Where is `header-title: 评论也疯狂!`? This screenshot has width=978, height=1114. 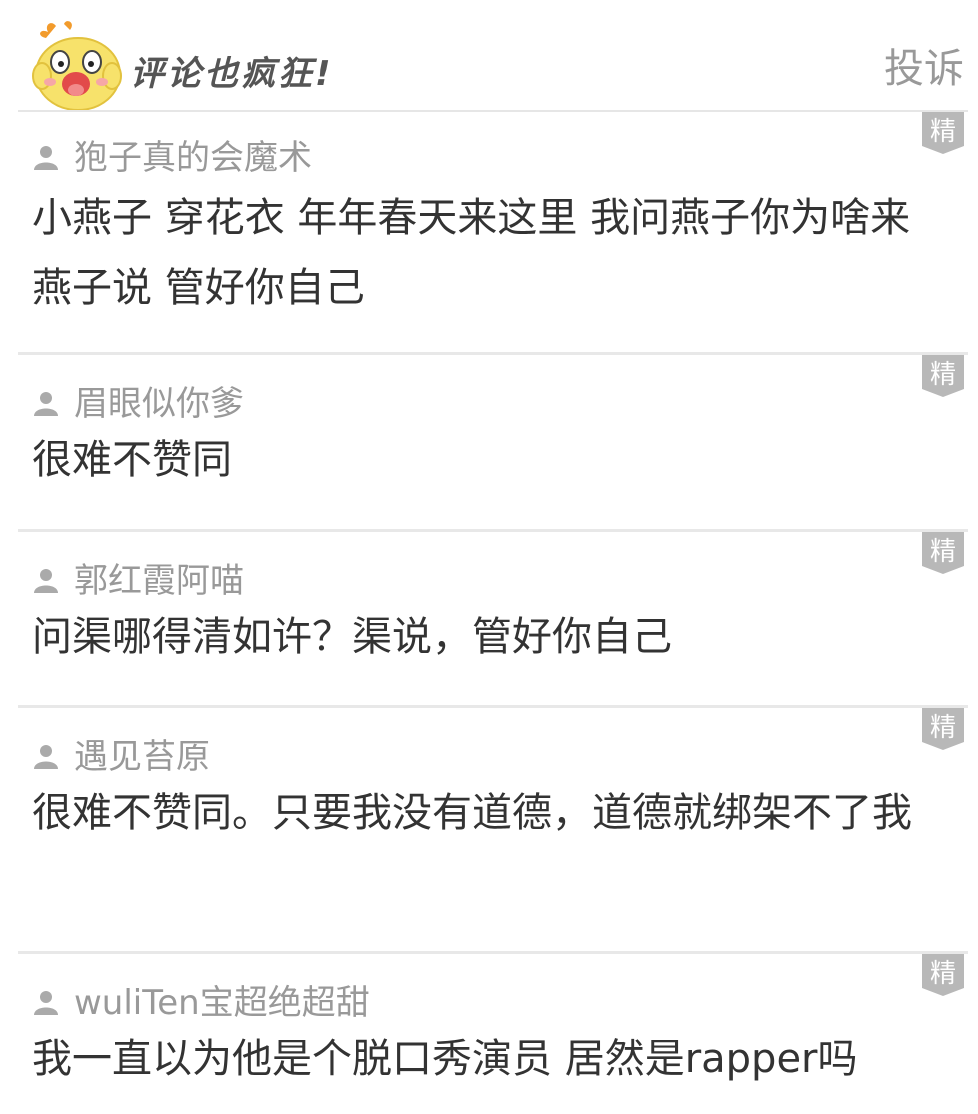
header-title: 评论也疯狂! is located at coordinates (232, 74).